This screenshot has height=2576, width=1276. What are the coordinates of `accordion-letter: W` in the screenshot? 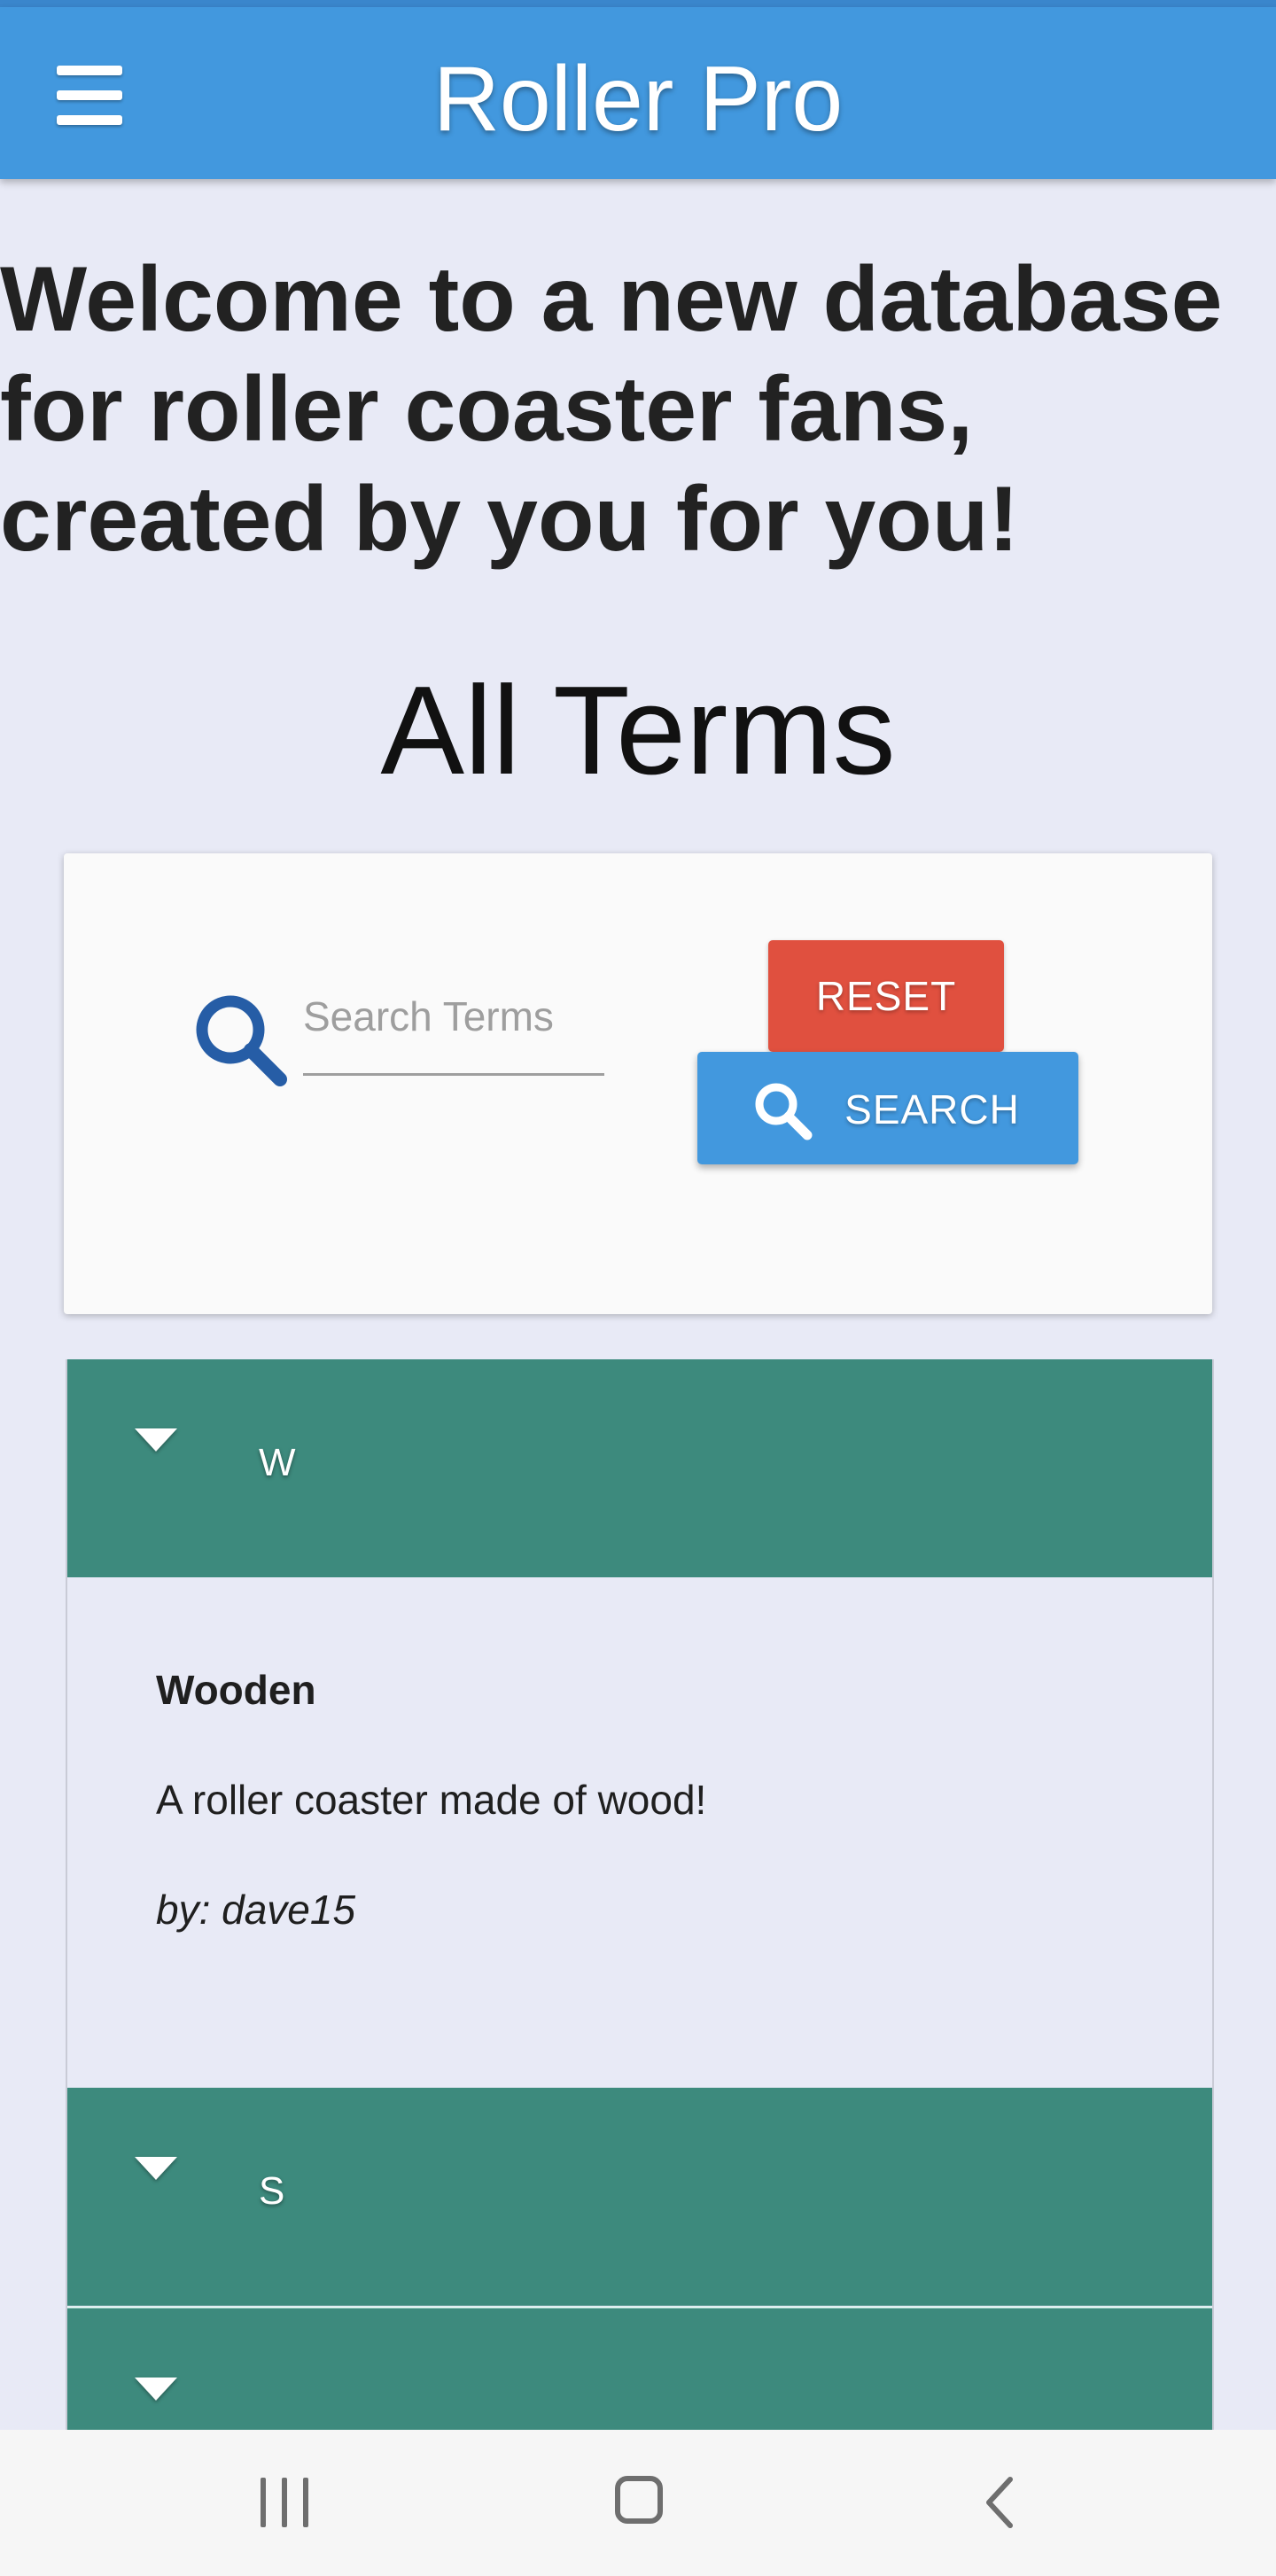 It's located at (277, 1463).